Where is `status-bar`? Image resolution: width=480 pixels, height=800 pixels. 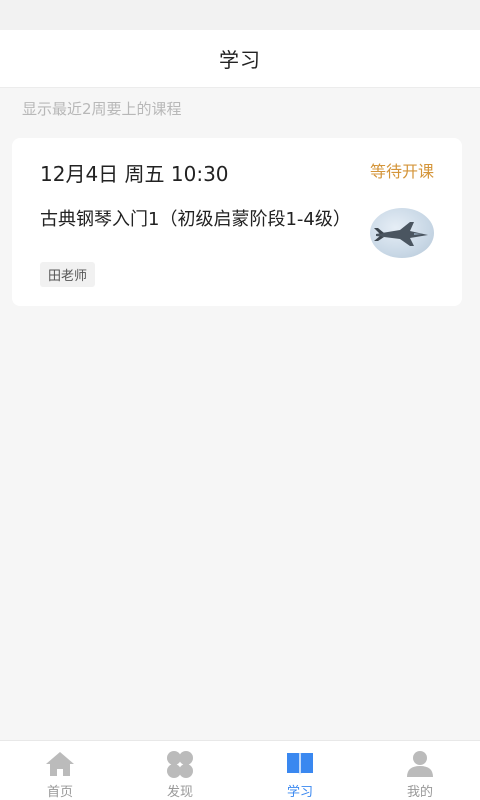 status-bar is located at coordinates (240, 15).